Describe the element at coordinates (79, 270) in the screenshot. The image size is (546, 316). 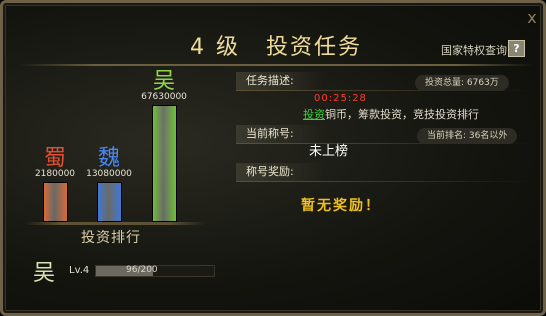
I see `player-level: Lv.4` at that location.